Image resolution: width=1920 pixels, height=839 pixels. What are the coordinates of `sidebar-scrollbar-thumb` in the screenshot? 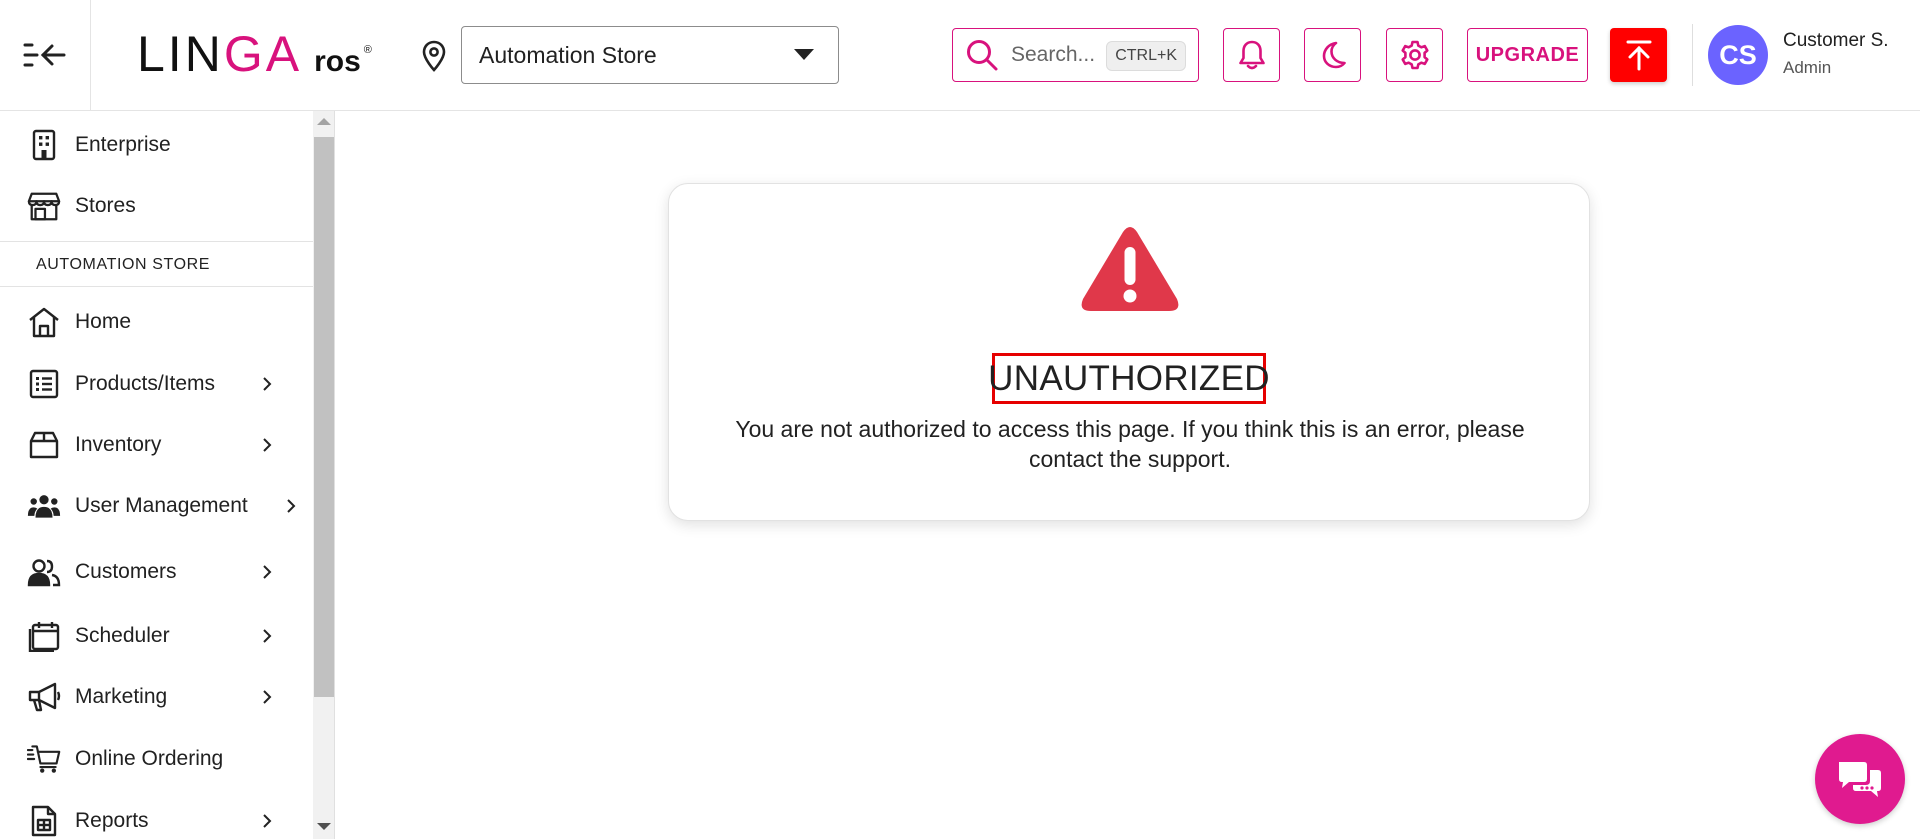 It's located at (324, 417).